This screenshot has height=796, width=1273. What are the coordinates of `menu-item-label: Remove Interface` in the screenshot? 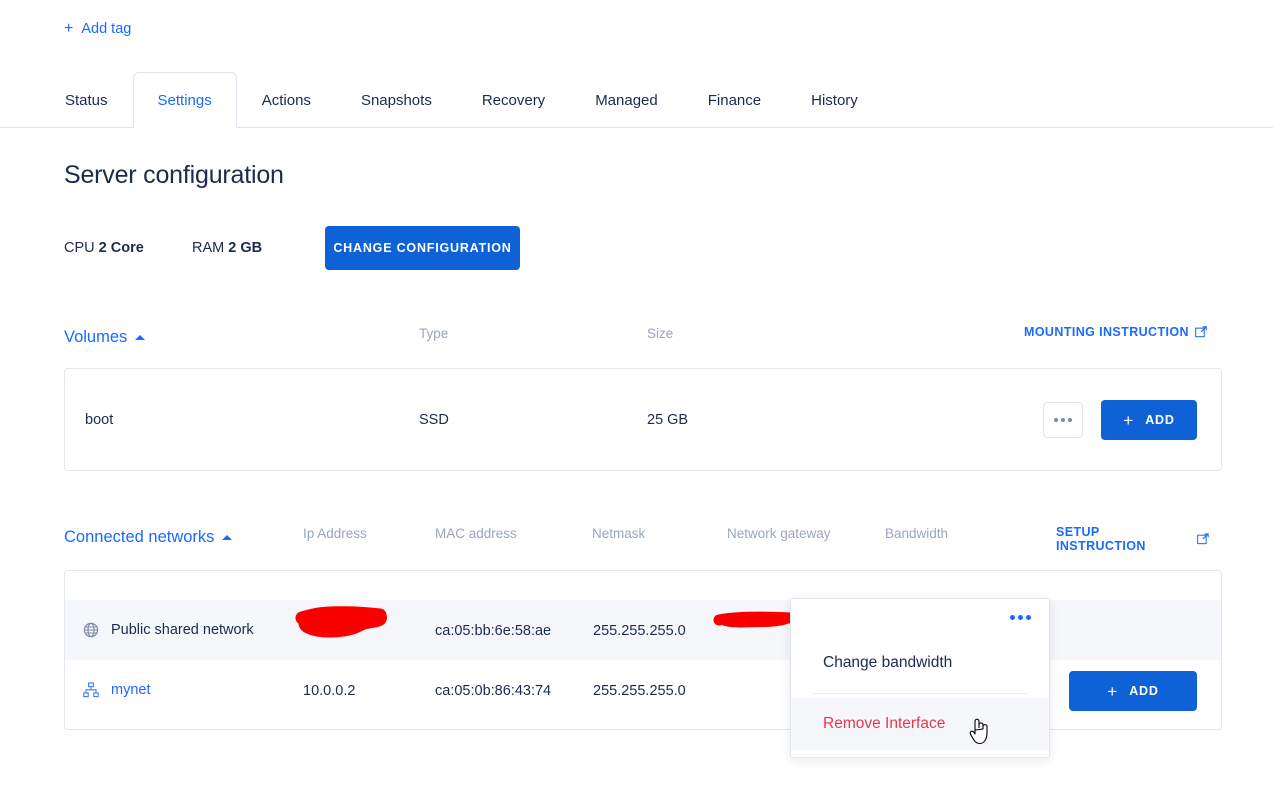 It's located at (884, 723).